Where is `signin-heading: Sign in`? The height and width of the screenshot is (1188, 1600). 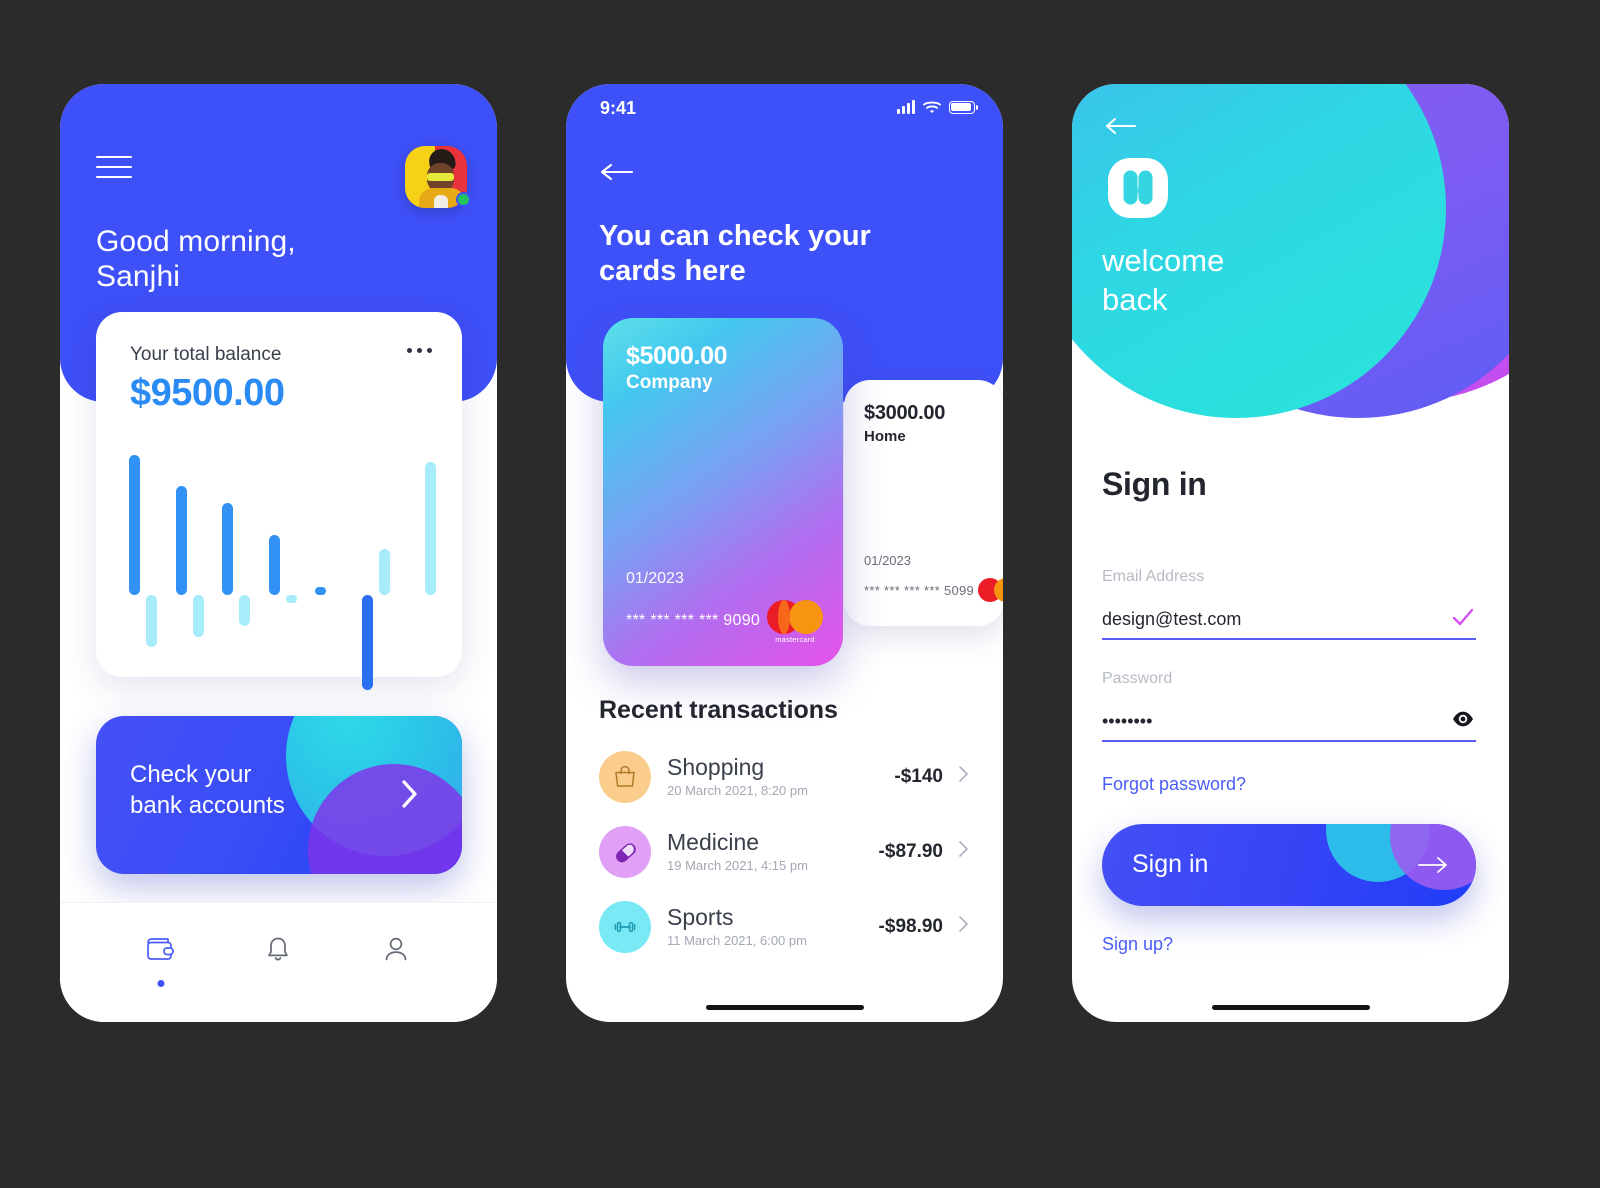 signin-heading: Sign in is located at coordinates (1154, 484).